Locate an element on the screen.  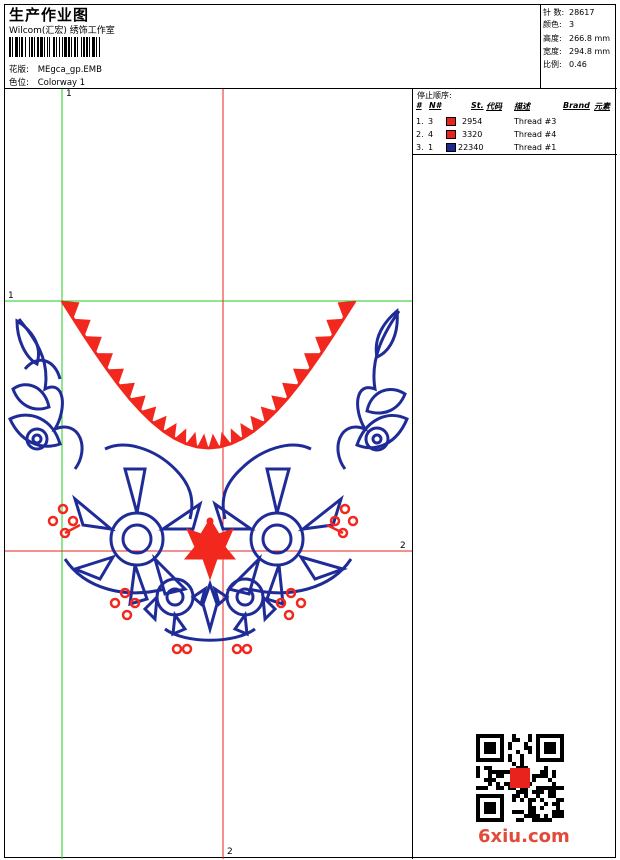
berries-bottom-right is located at coordinates (242, 649).